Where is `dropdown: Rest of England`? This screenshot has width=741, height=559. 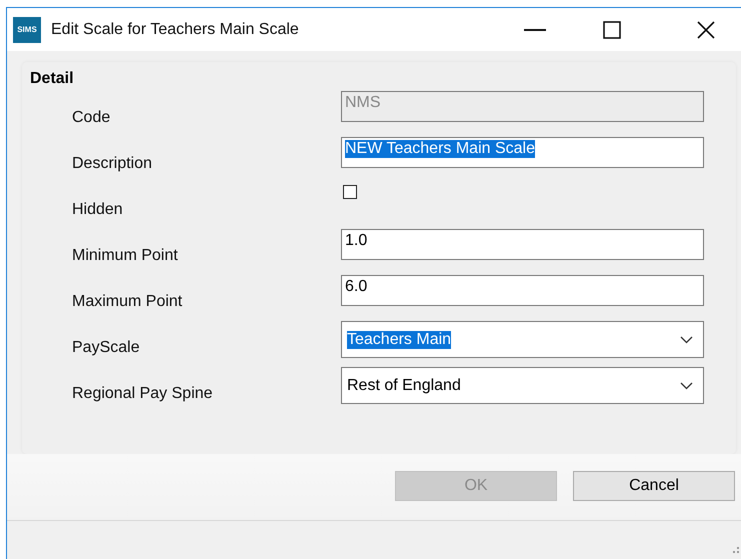 dropdown: Rest of England is located at coordinates (522, 385).